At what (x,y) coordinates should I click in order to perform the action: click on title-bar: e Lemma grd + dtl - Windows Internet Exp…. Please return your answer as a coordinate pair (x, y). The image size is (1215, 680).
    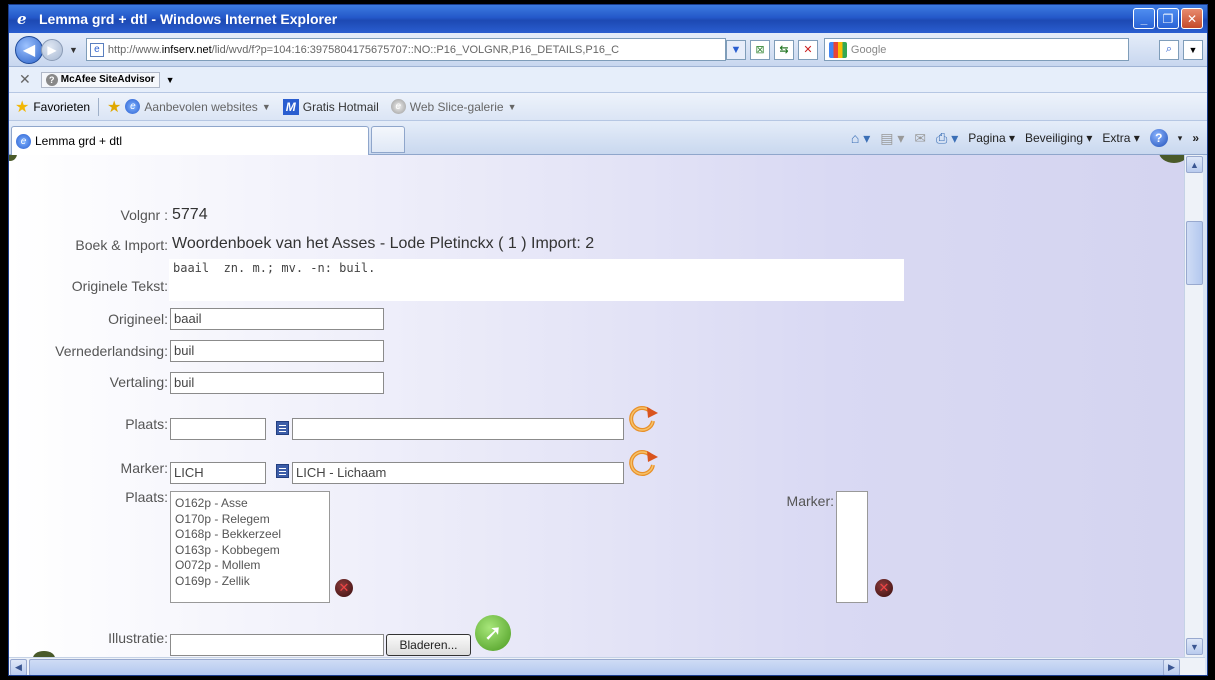
    Looking at the image, I should click on (608, 19).